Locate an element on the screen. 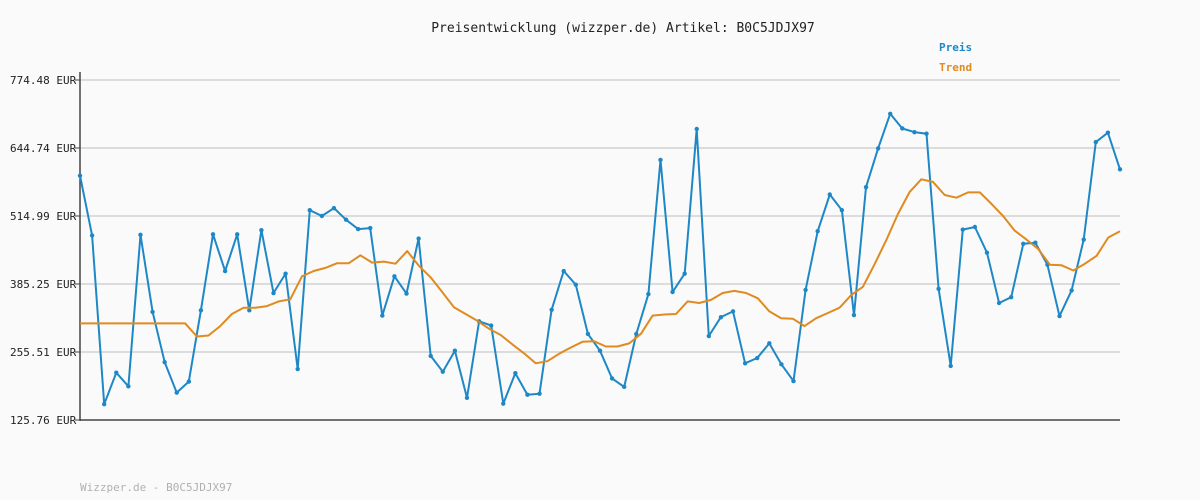  y-tick-label: 125.76 EUR is located at coordinates (43, 420).